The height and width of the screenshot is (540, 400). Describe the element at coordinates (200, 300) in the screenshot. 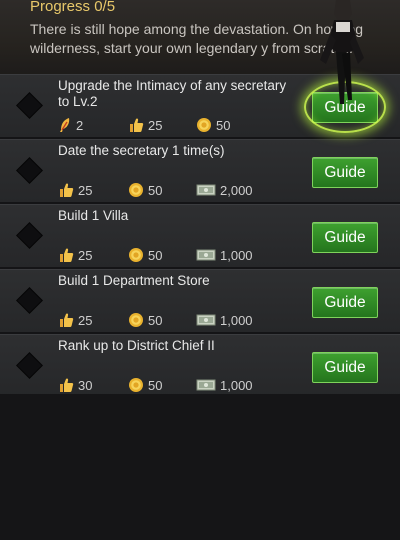

I see `task-row: Build 1 Department Store 25 50 1,000 Guide` at that location.